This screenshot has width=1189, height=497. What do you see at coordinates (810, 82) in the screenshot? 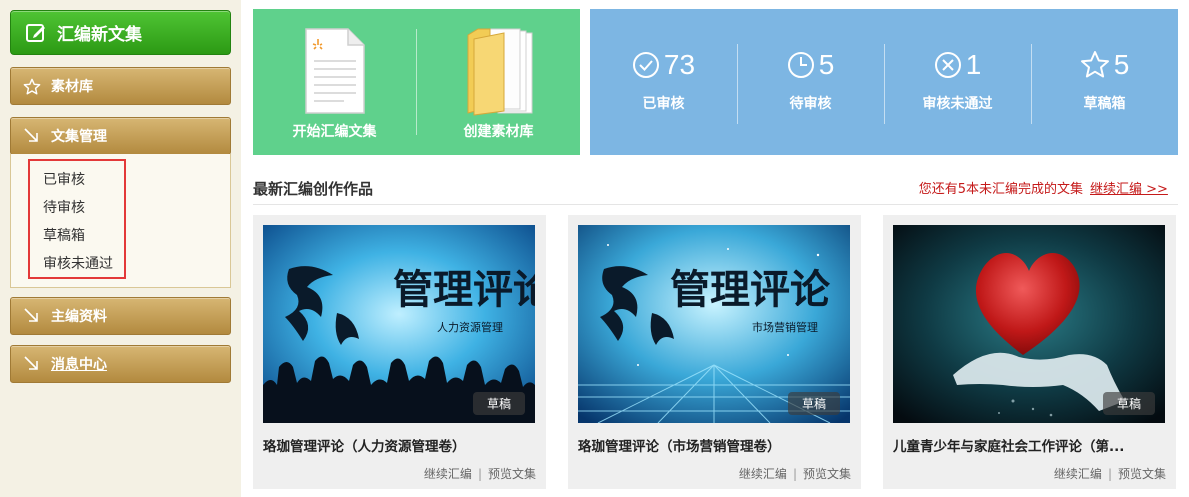
I see `stat-pending: 5 待审核` at bounding box center [810, 82].